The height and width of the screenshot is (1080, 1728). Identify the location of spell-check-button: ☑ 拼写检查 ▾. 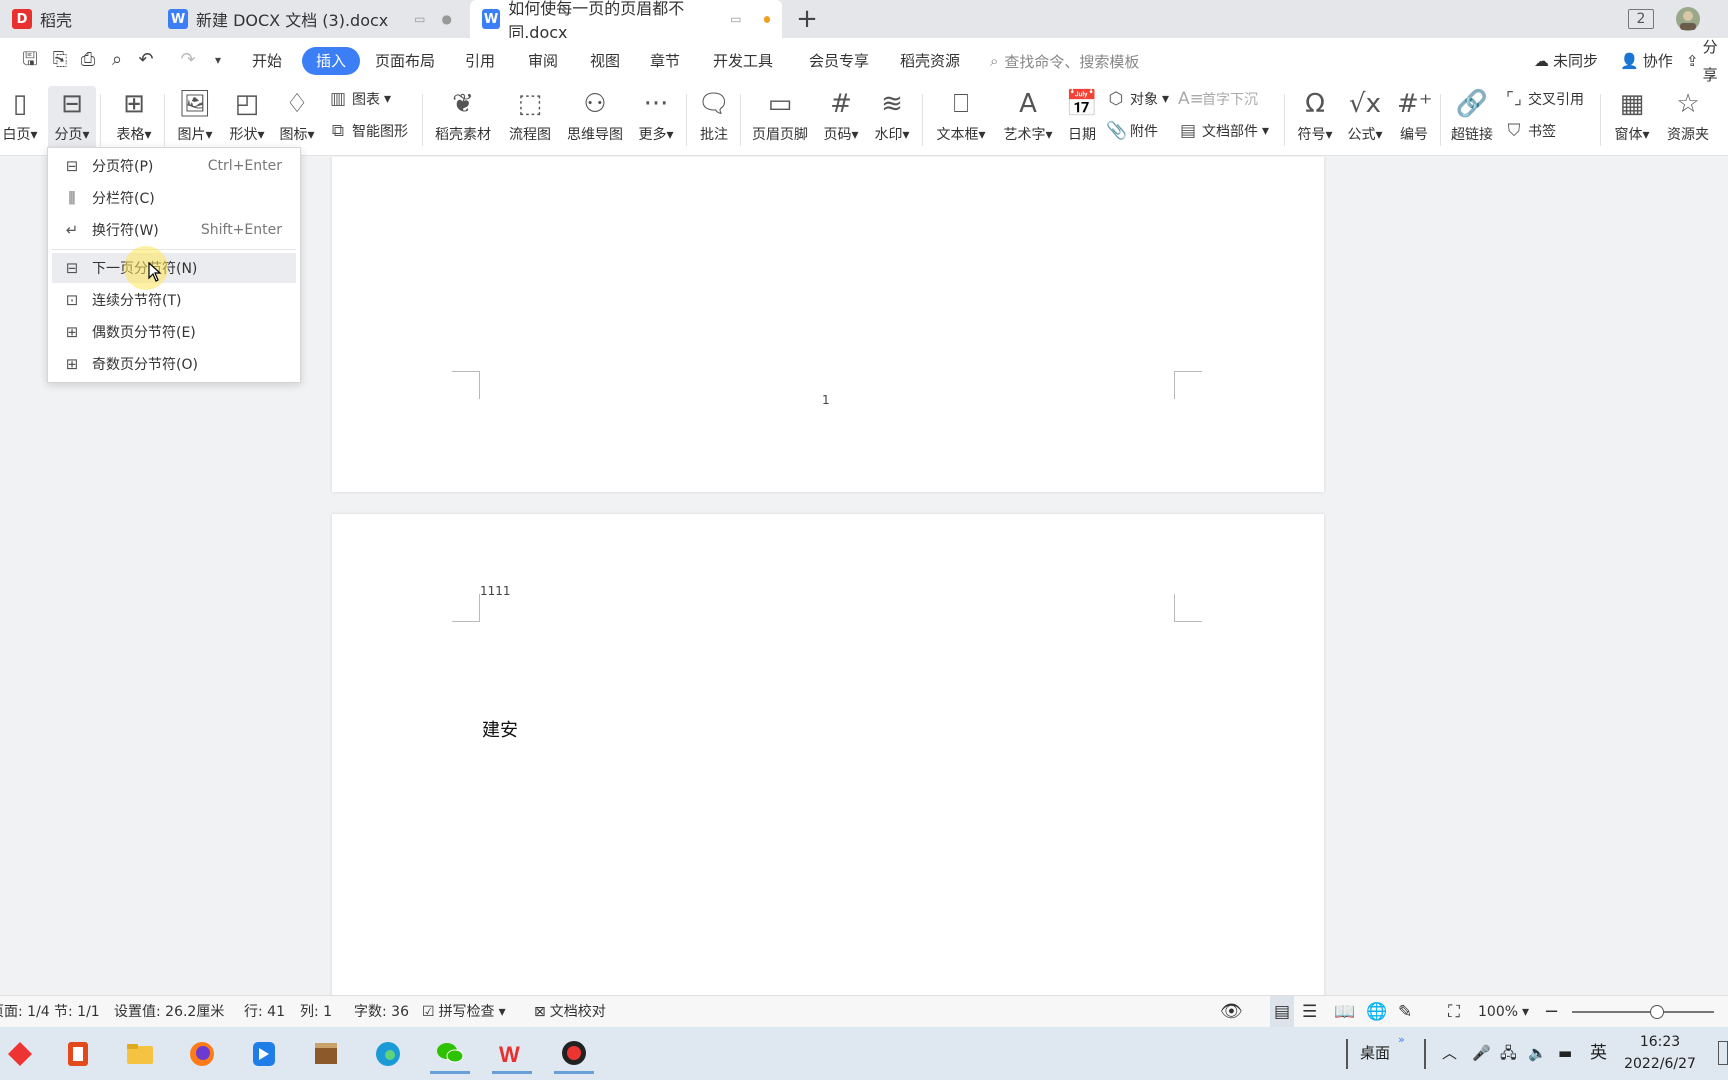
(464, 1012).